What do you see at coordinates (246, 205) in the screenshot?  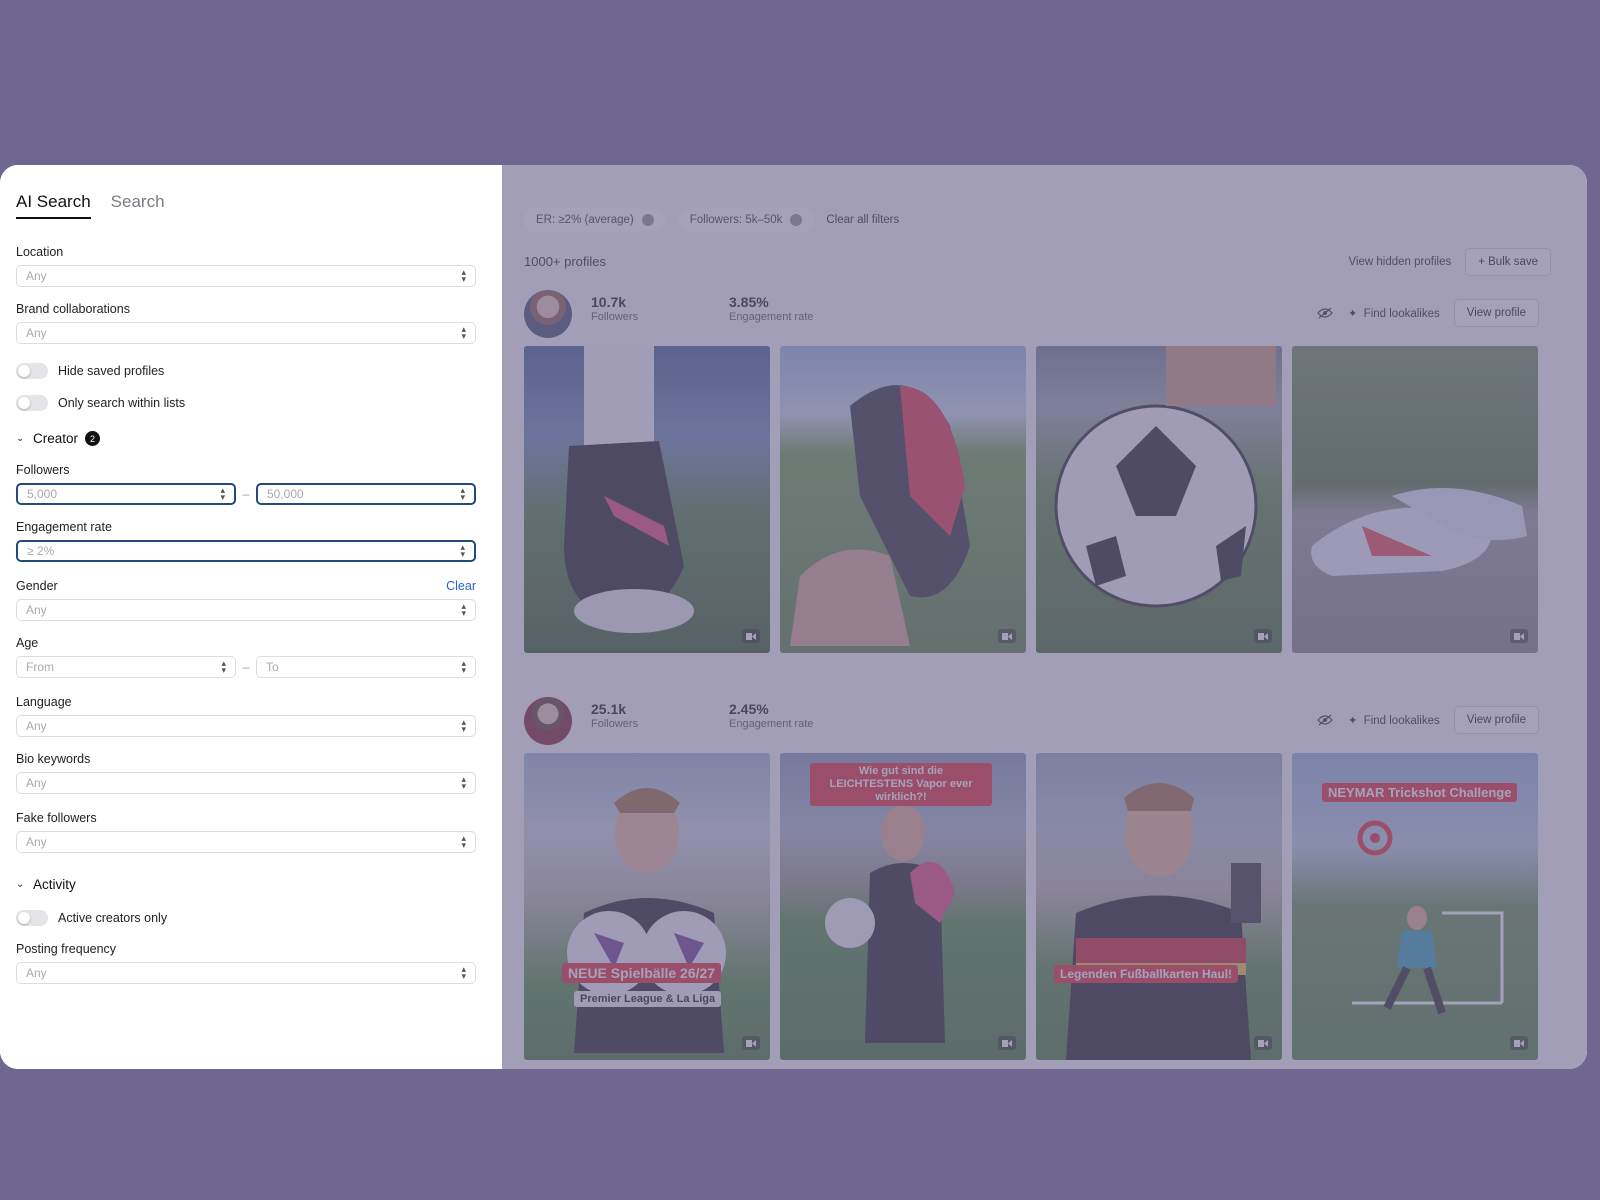 I see `search-tabs: AI Search Search` at bounding box center [246, 205].